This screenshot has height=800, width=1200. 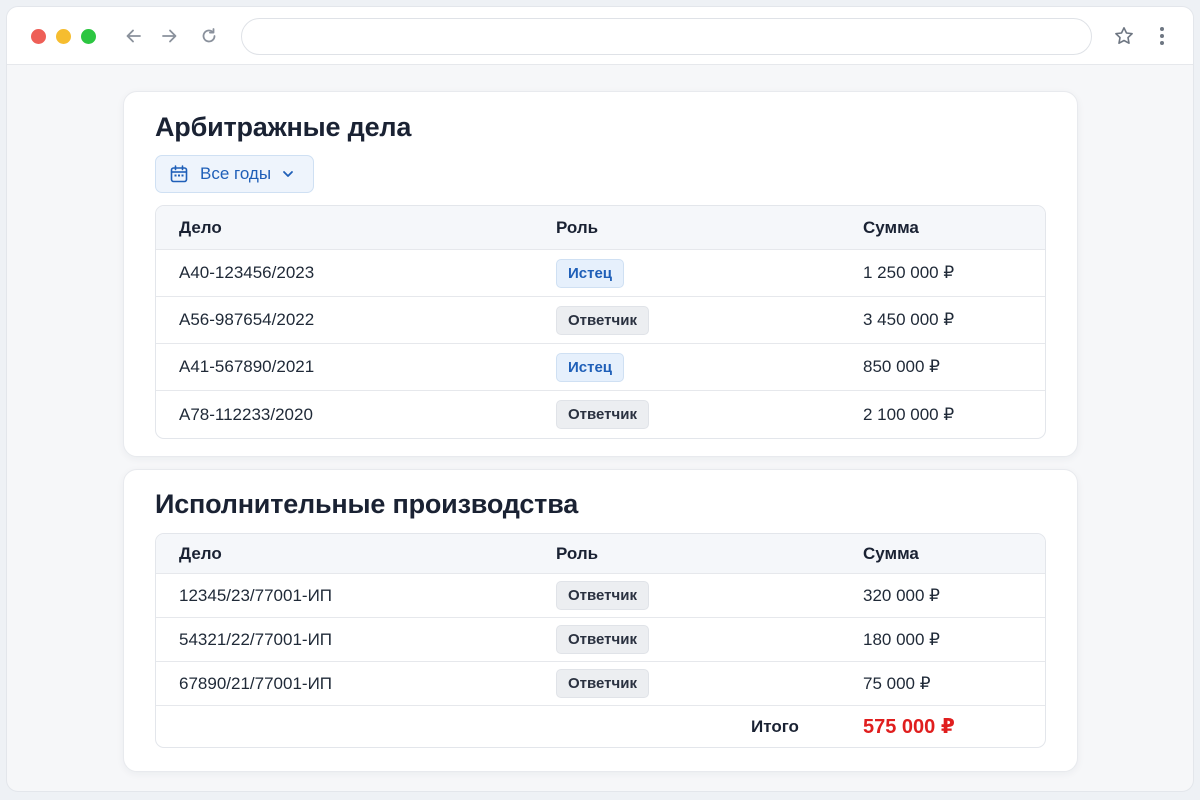 I want to click on table-row: А56-987654/2022 Ответчик 3 450 000 ₽, so click(x=600, y=320).